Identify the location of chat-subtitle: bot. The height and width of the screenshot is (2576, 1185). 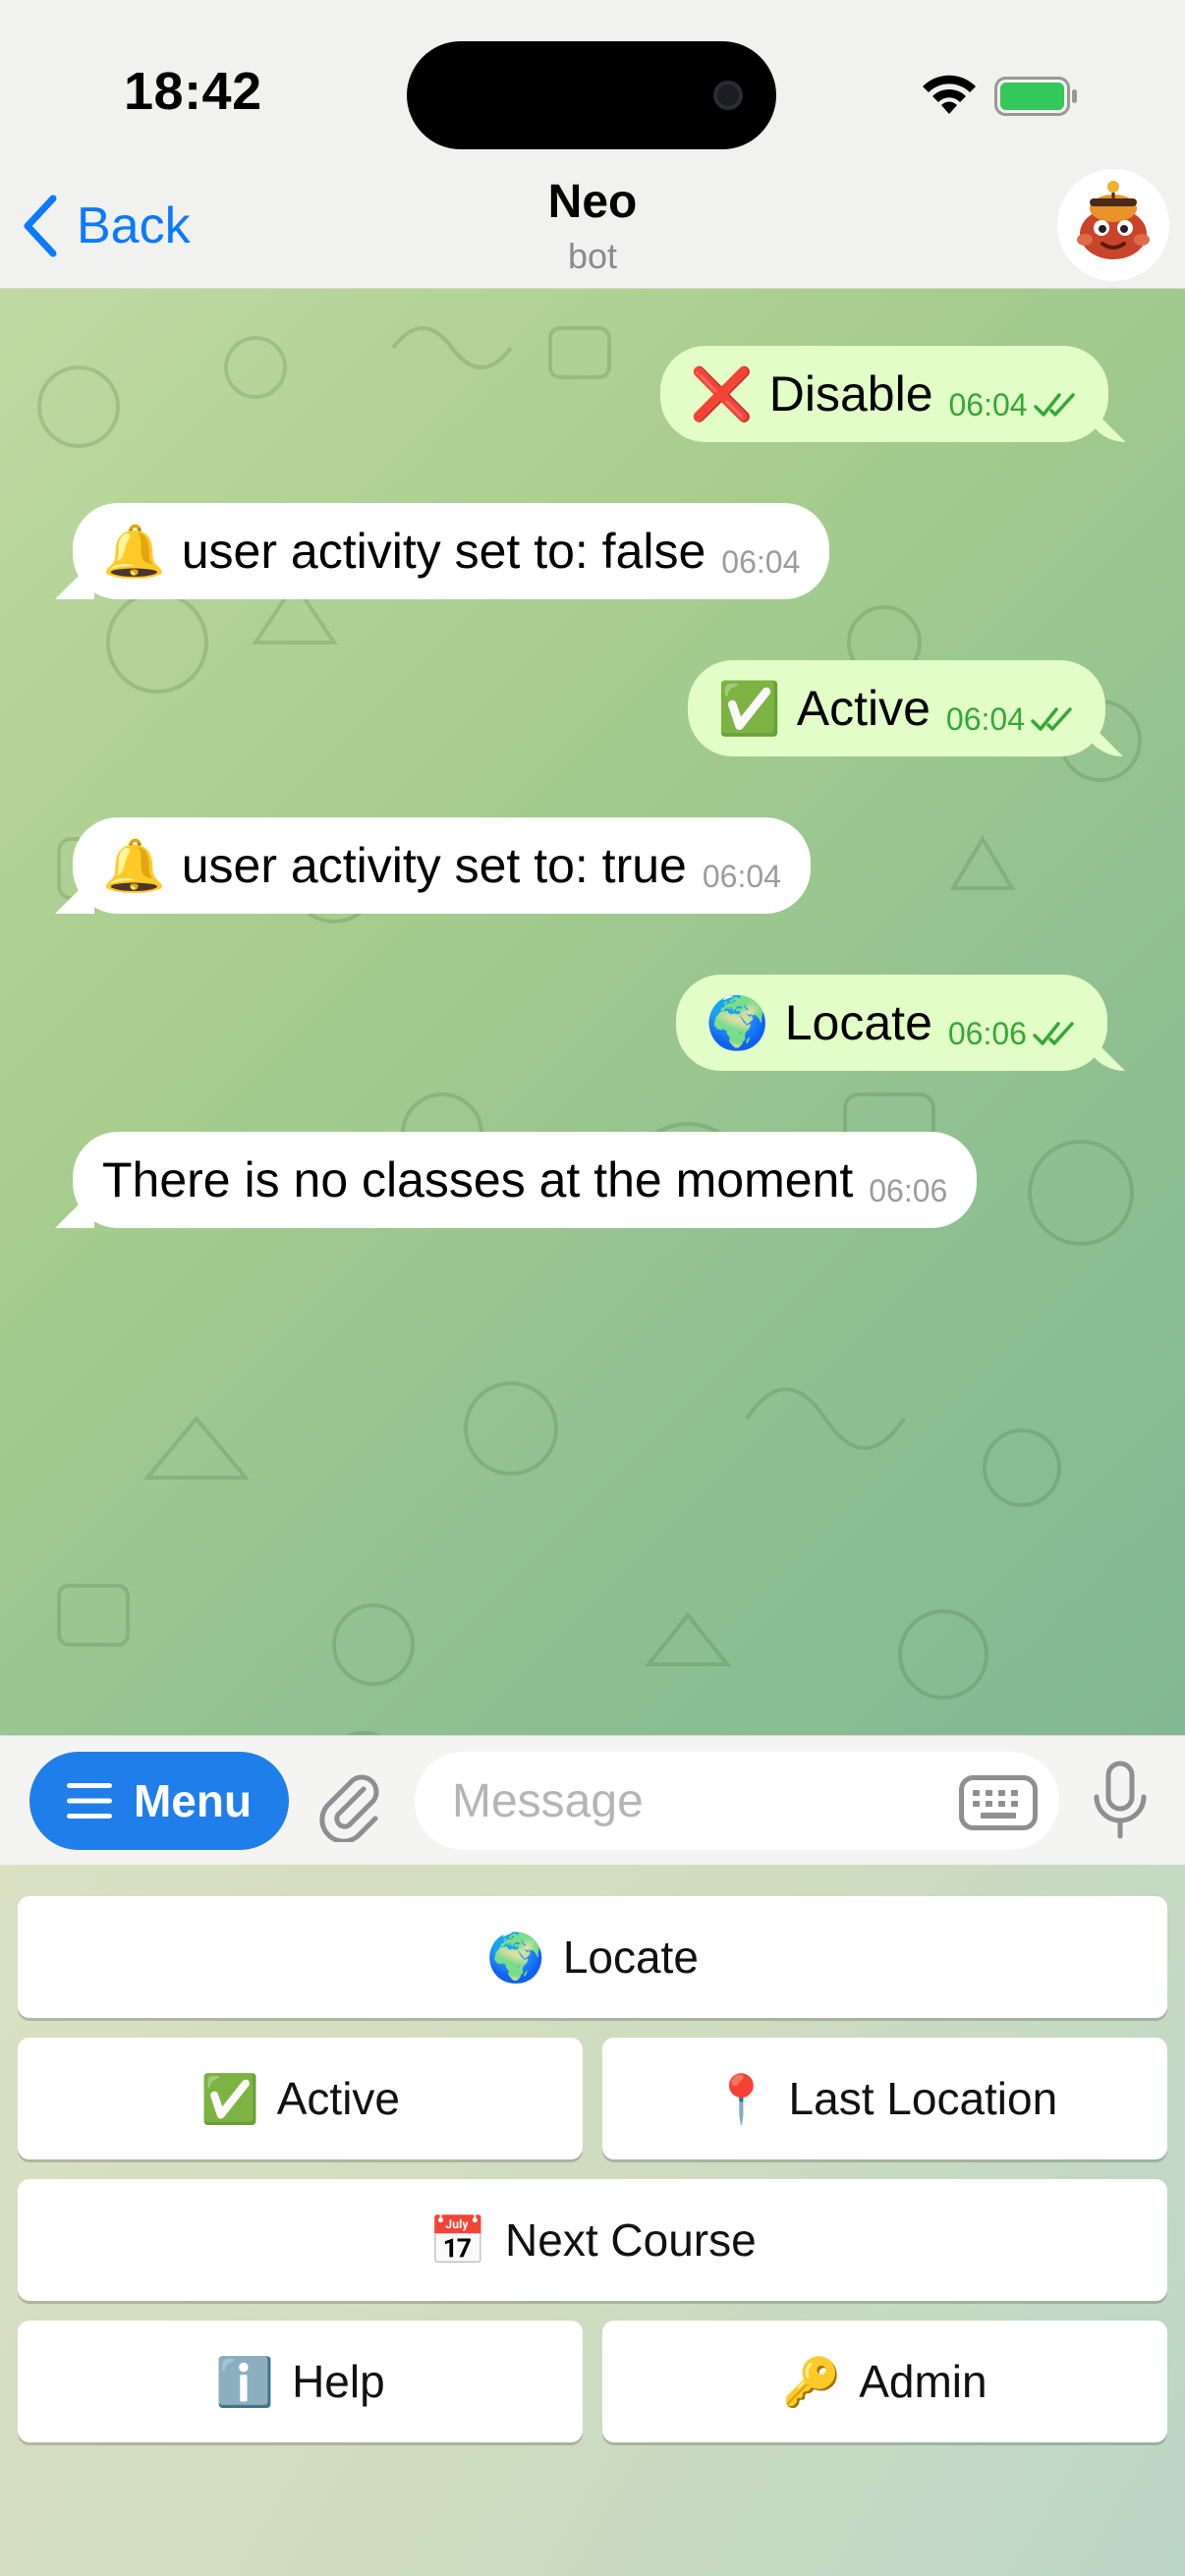
(592, 256).